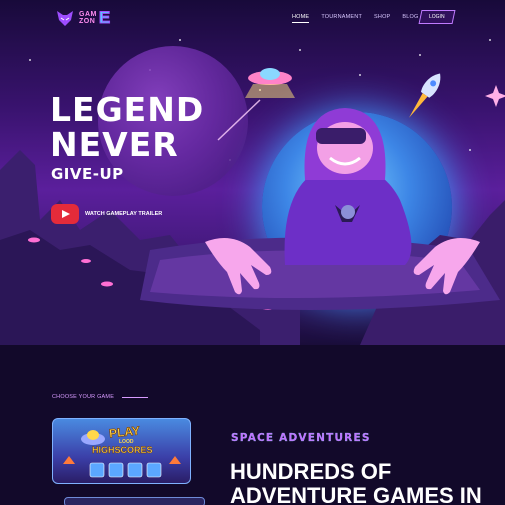  What do you see at coordinates (88, 18) in the screenshot?
I see `logo-text: GAM ZON` at bounding box center [88, 18].